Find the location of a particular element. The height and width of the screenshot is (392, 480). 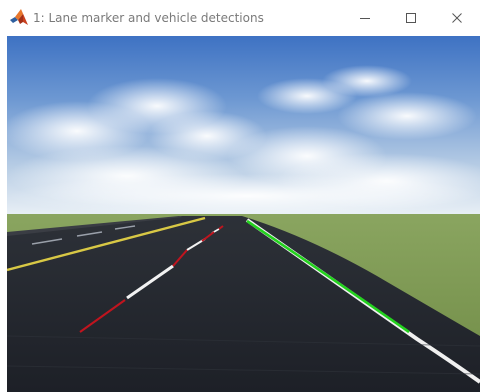

close-button is located at coordinates (457, 18).